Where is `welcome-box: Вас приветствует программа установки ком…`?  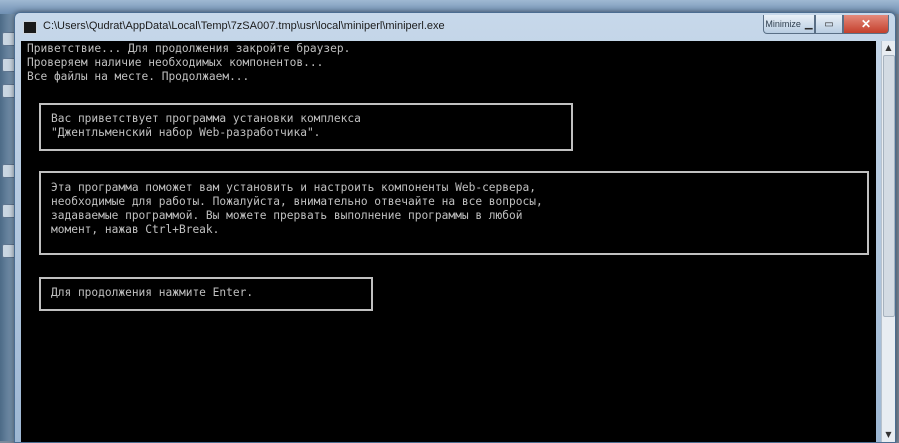 welcome-box: Вас приветствует программа установки ком… is located at coordinates (306, 127).